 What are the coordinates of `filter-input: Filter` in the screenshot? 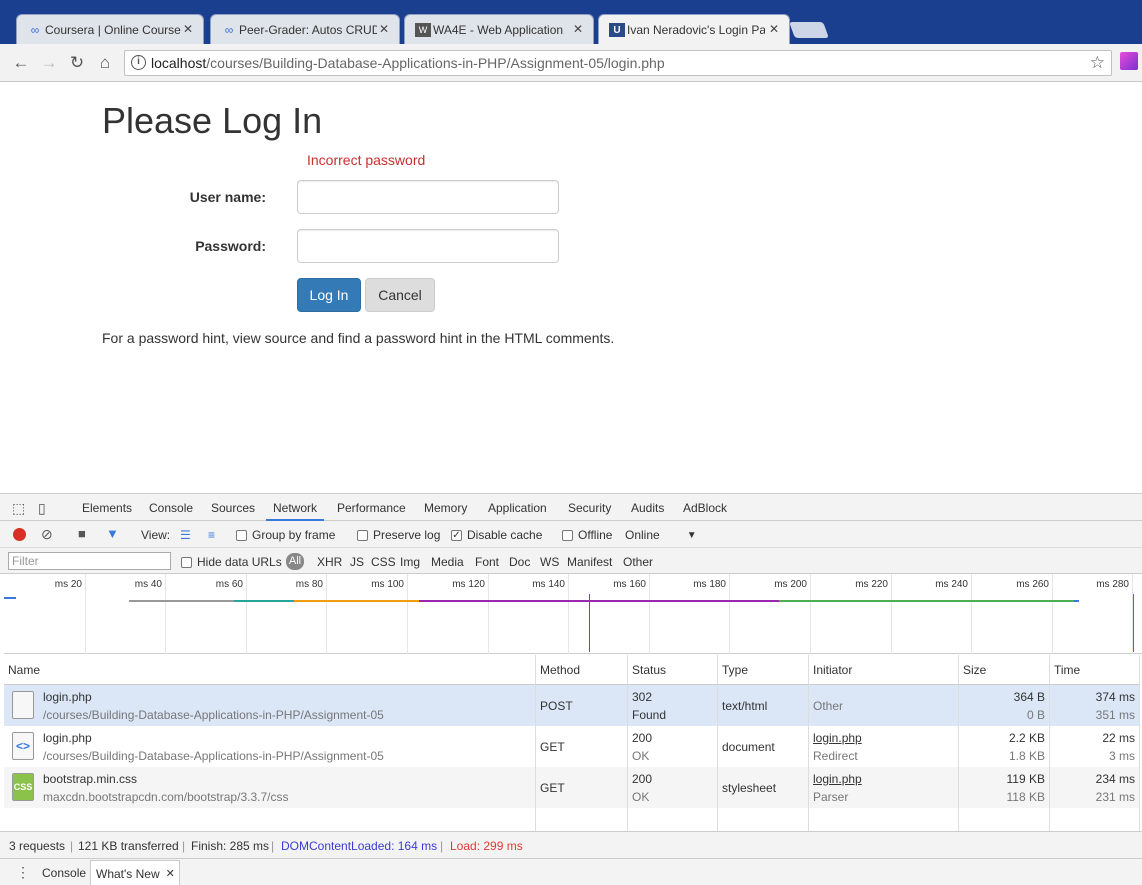 It's located at (89, 561).